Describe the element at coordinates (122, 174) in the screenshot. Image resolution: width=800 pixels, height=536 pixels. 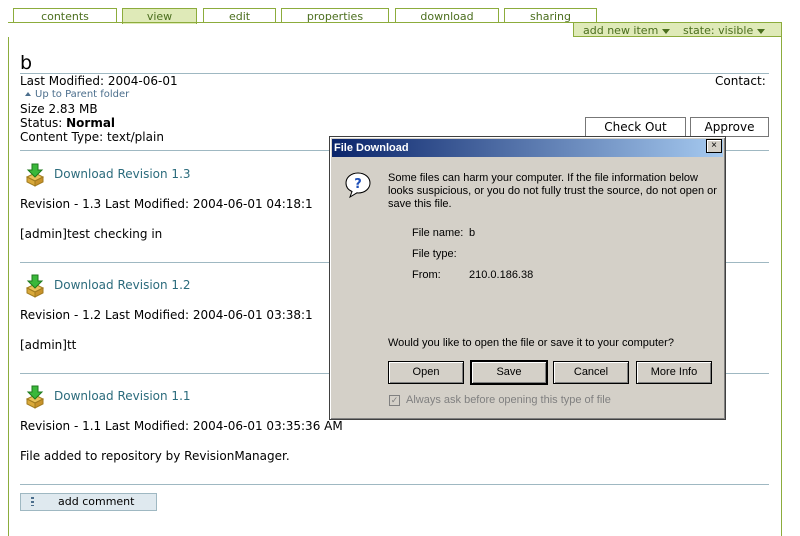
I see `download-revision-link: Download Revision 1.3` at that location.